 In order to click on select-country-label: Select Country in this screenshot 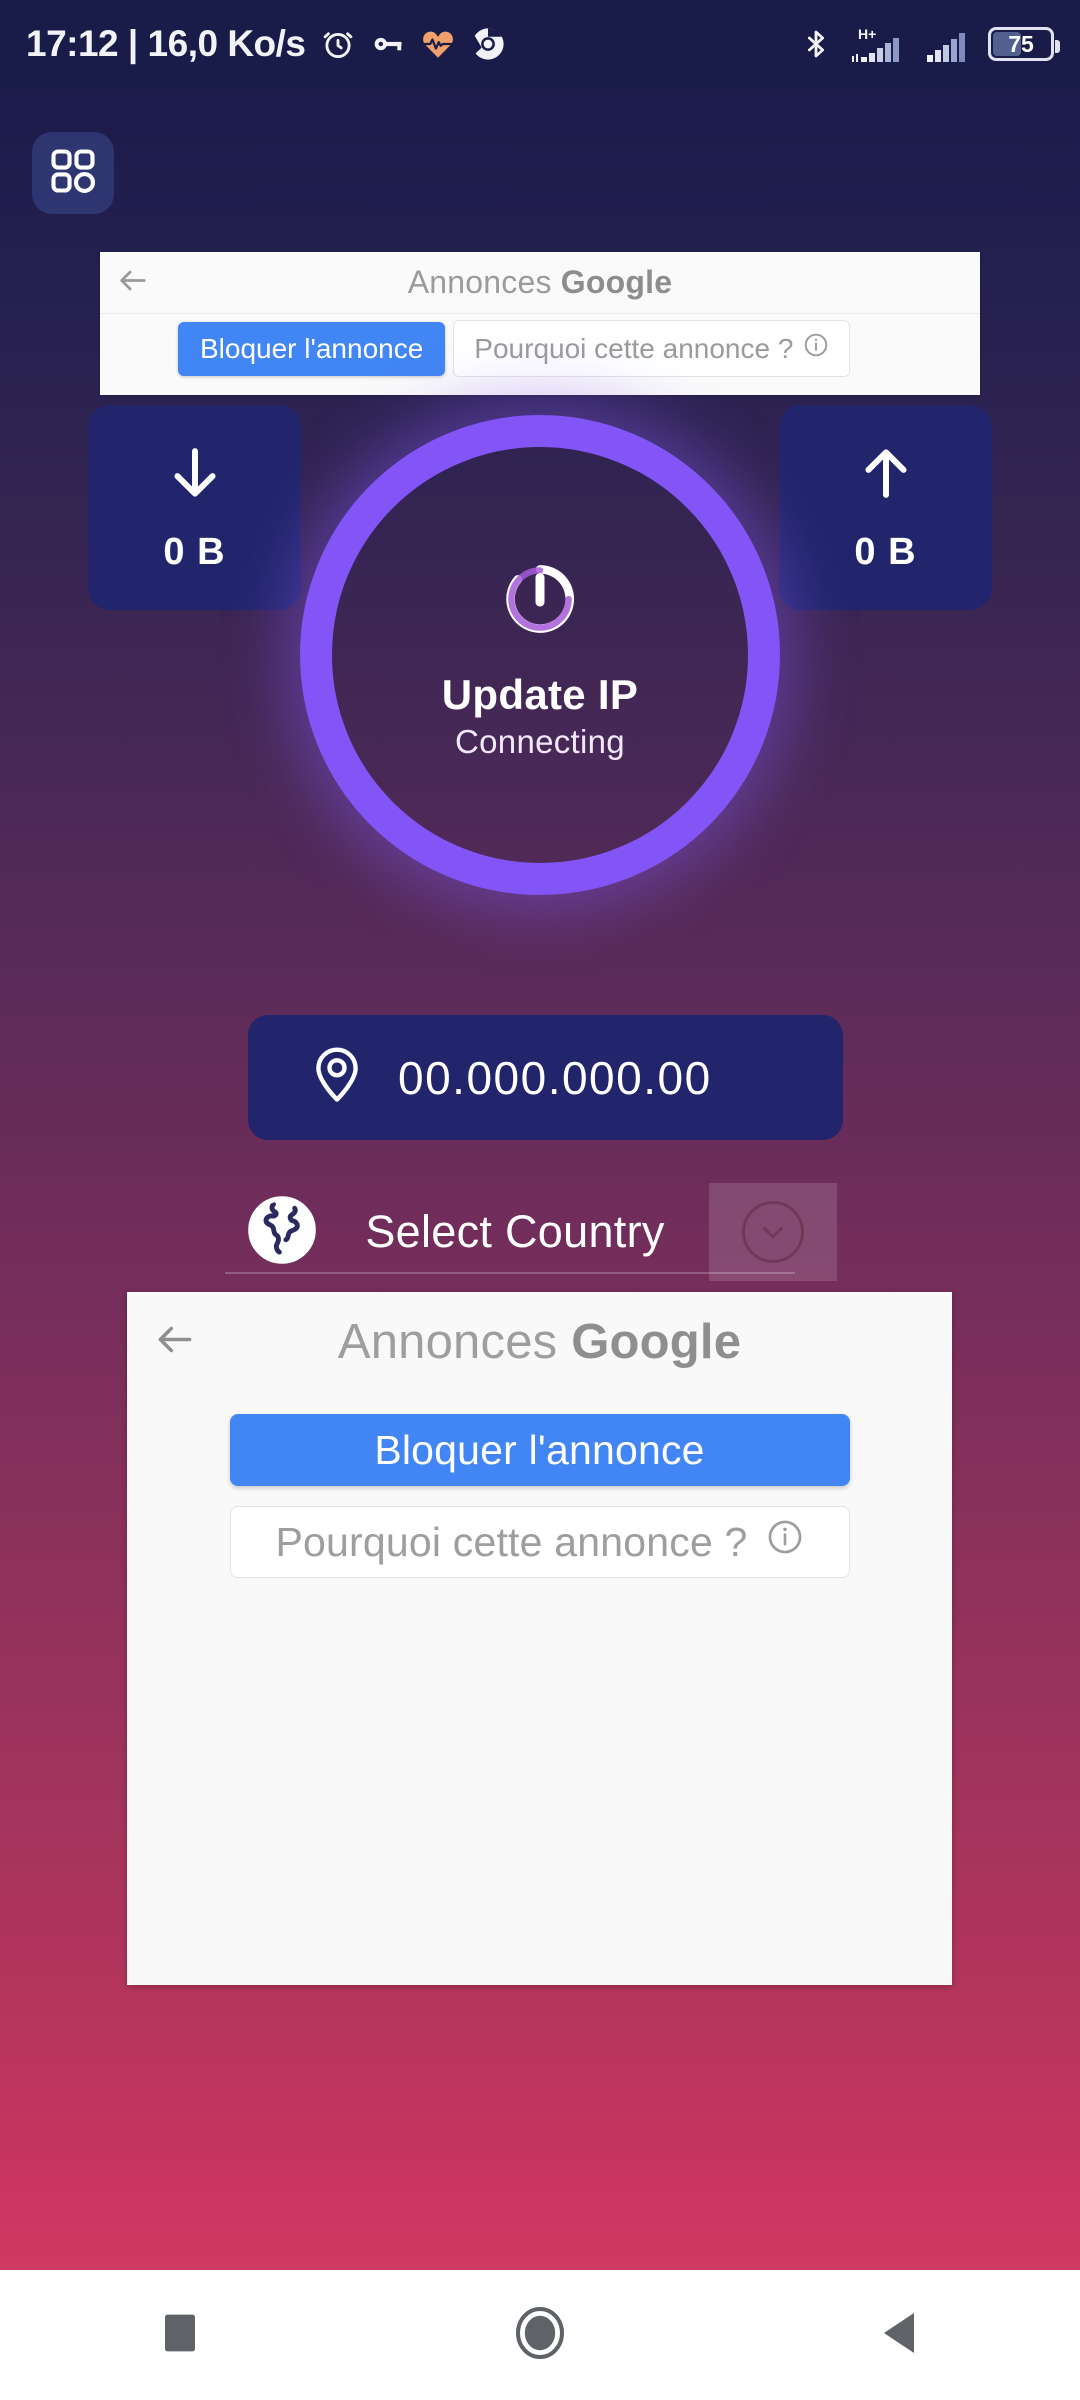, I will do `click(515, 1231)`.